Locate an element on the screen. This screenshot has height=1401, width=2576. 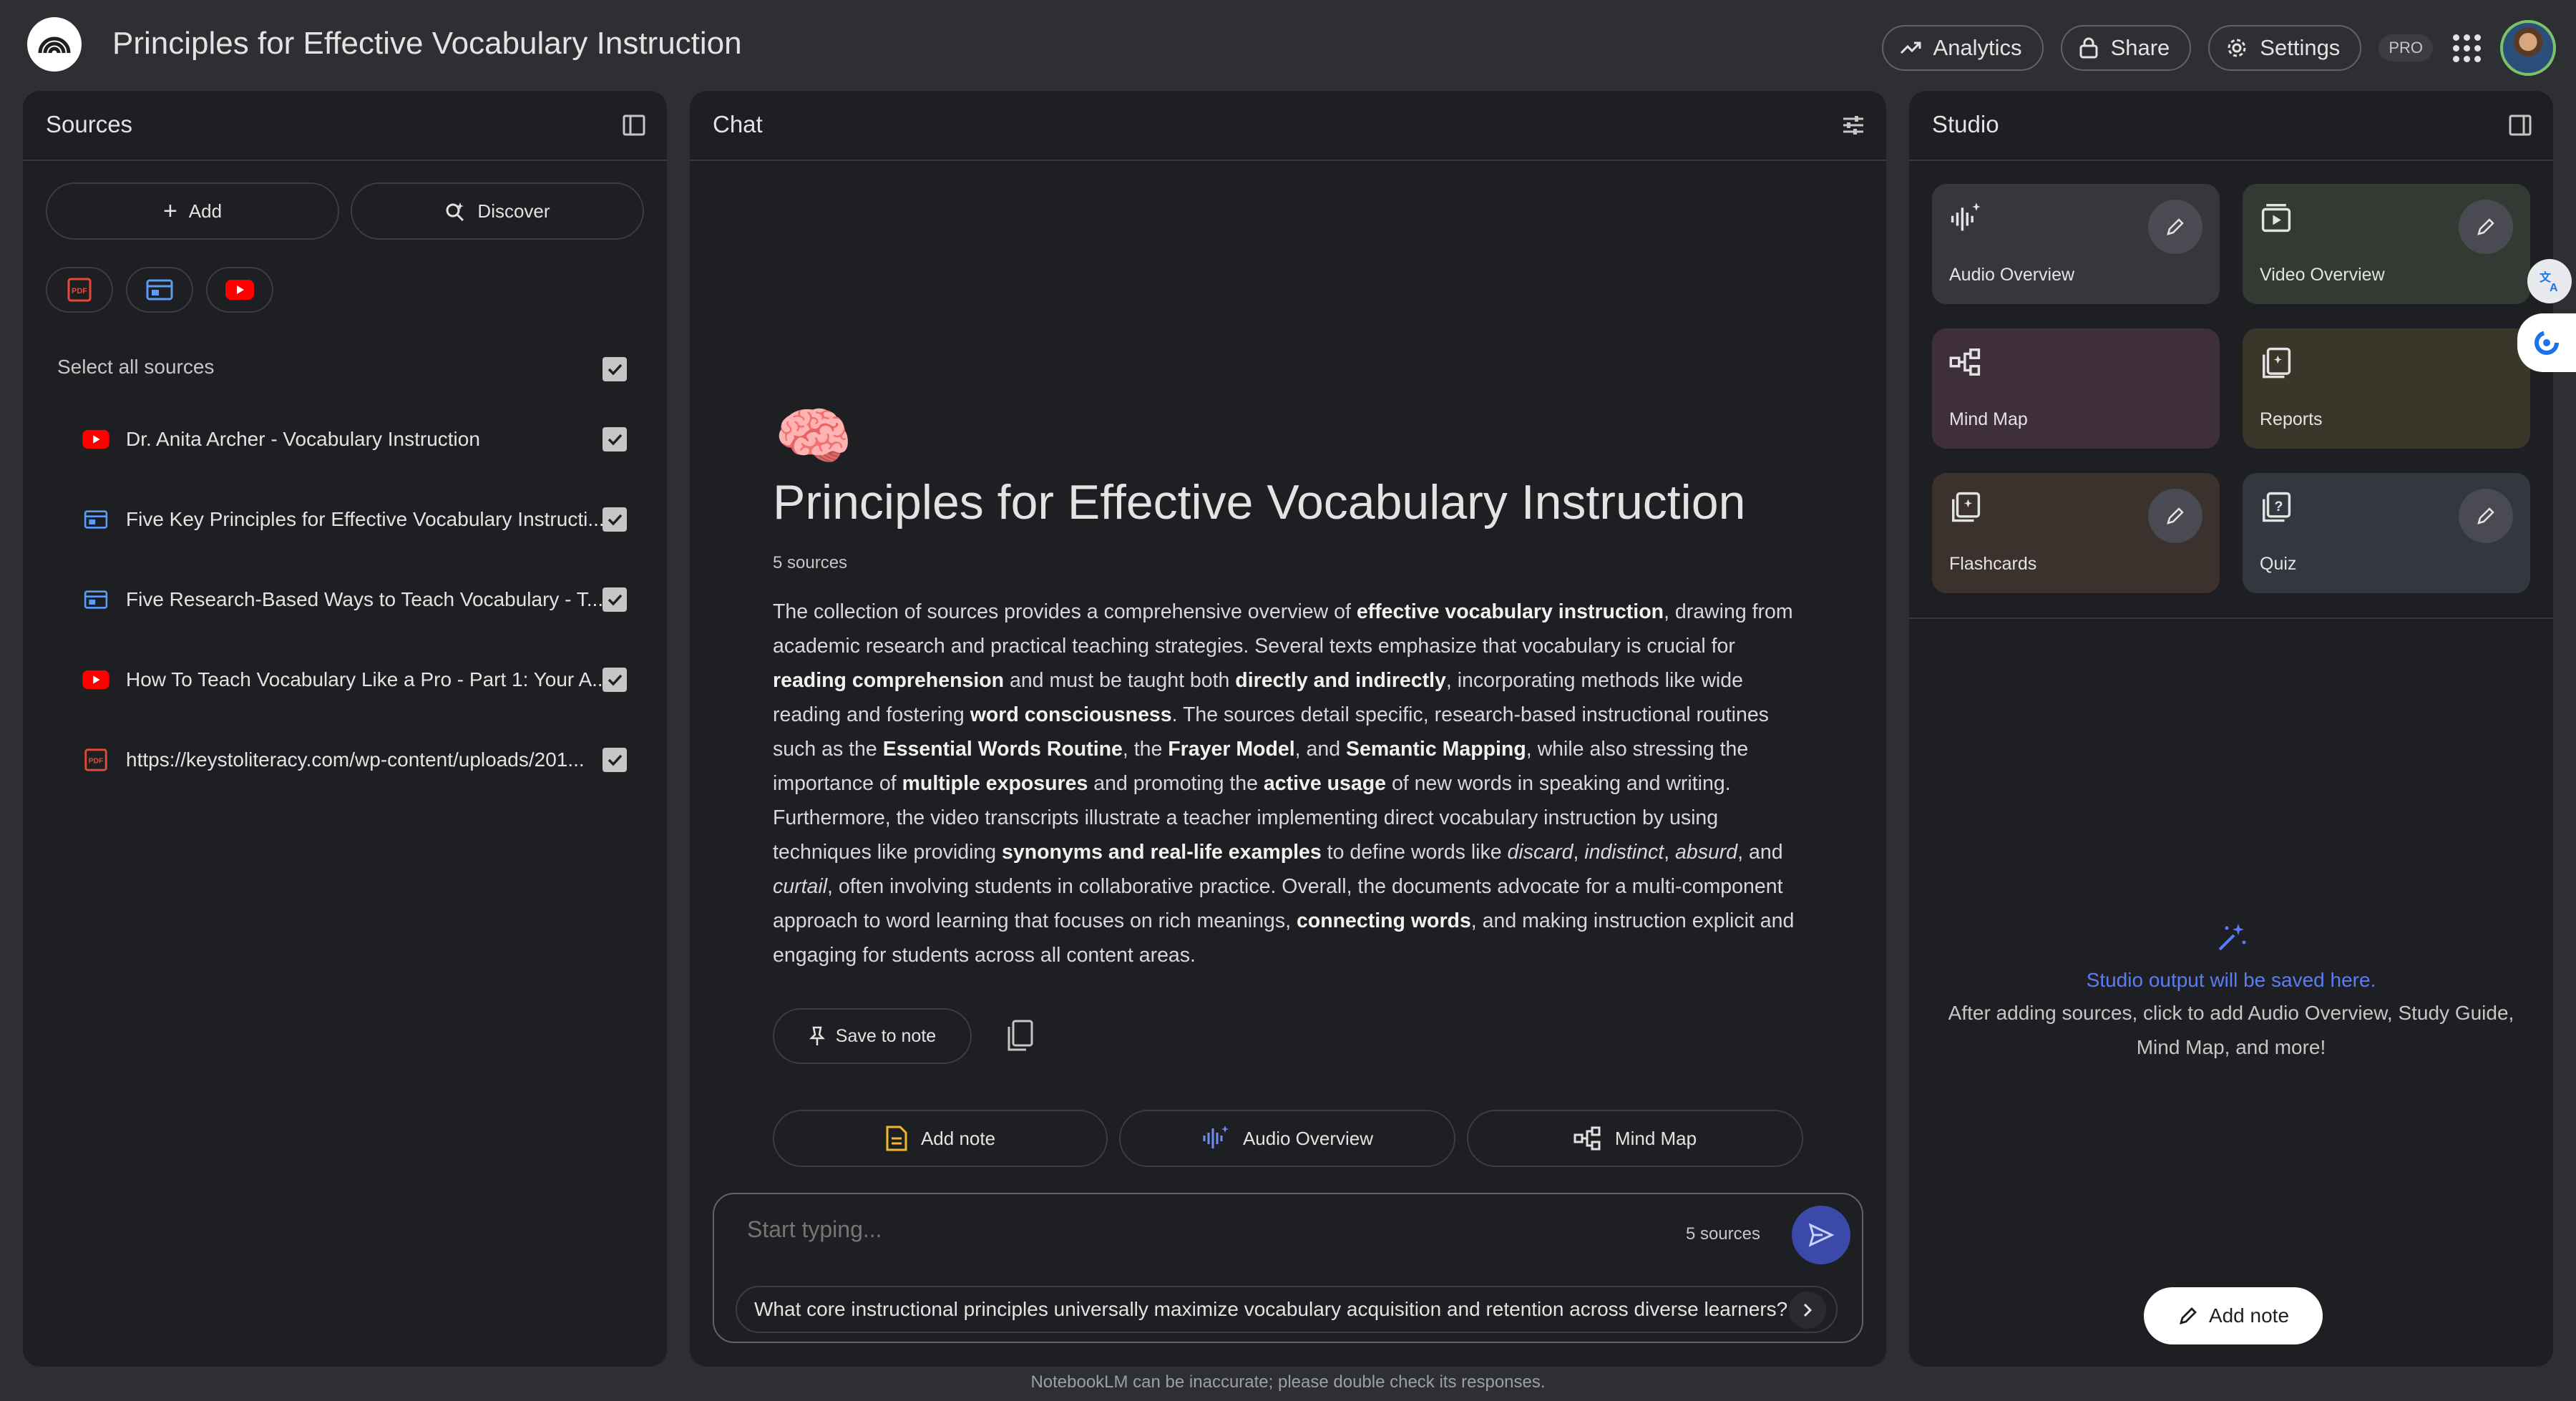
edit-audio-overview-button is located at coordinates (2175, 227).